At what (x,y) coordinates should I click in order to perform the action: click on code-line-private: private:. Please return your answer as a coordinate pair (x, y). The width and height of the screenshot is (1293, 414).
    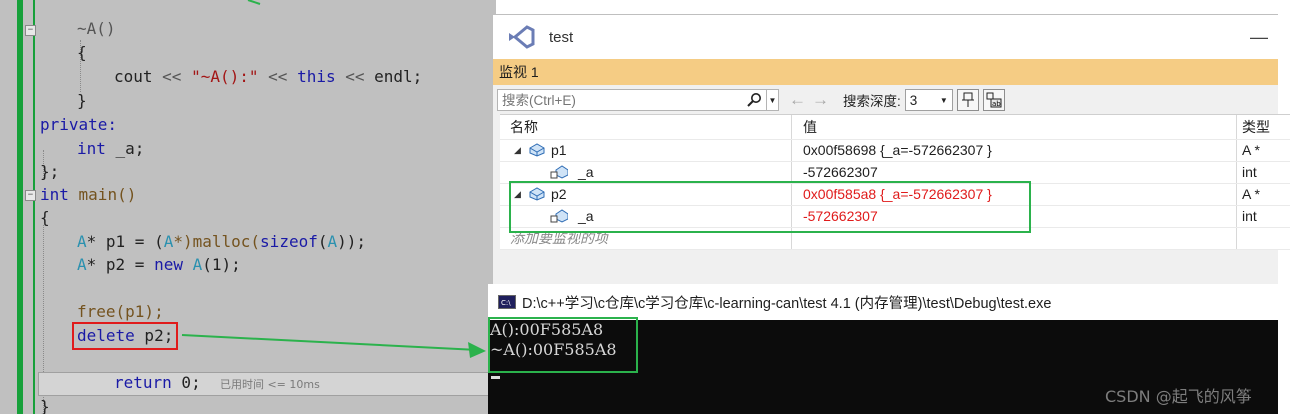
    Looking at the image, I should click on (78, 125).